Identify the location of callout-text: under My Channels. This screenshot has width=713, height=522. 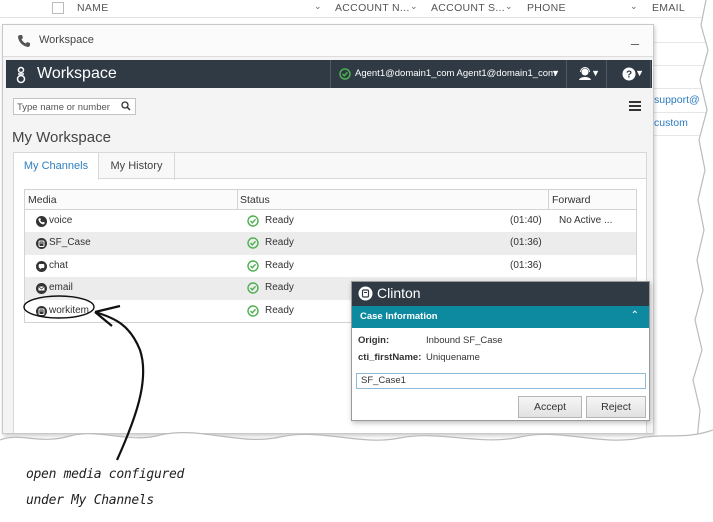
(90, 500).